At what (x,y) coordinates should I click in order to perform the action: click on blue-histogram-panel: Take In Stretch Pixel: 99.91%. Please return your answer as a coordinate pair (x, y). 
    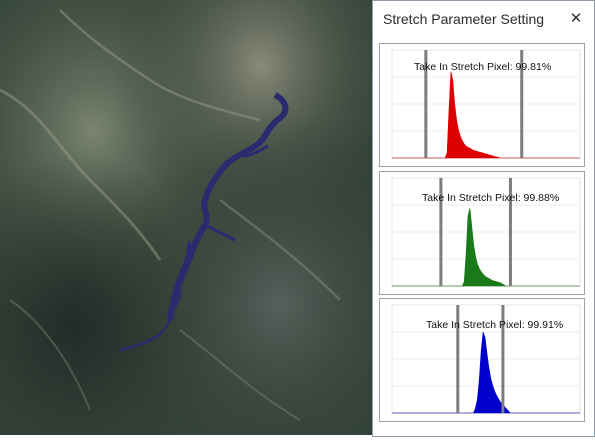
    Looking at the image, I should click on (482, 360).